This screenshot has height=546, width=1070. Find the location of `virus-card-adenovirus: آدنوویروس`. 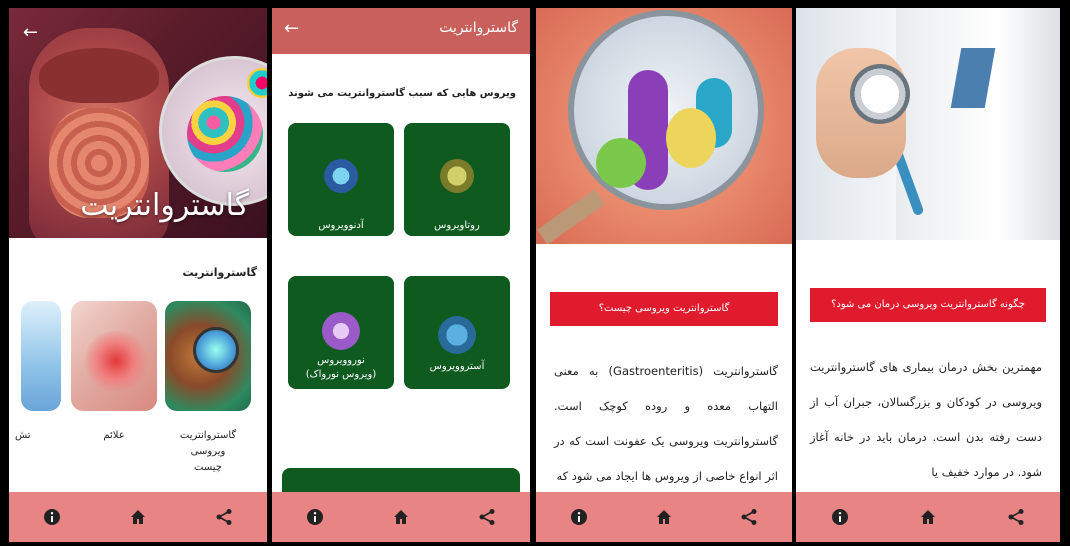

virus-card-adenovirus: آدنوویروس is located at coordinates (341, 179).